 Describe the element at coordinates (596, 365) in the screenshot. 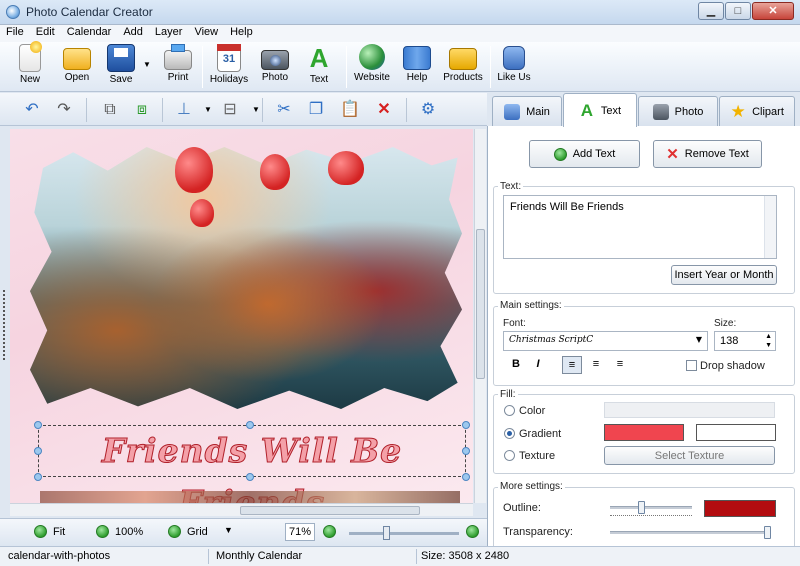

I see `align-center-icon: ≡` at that location.